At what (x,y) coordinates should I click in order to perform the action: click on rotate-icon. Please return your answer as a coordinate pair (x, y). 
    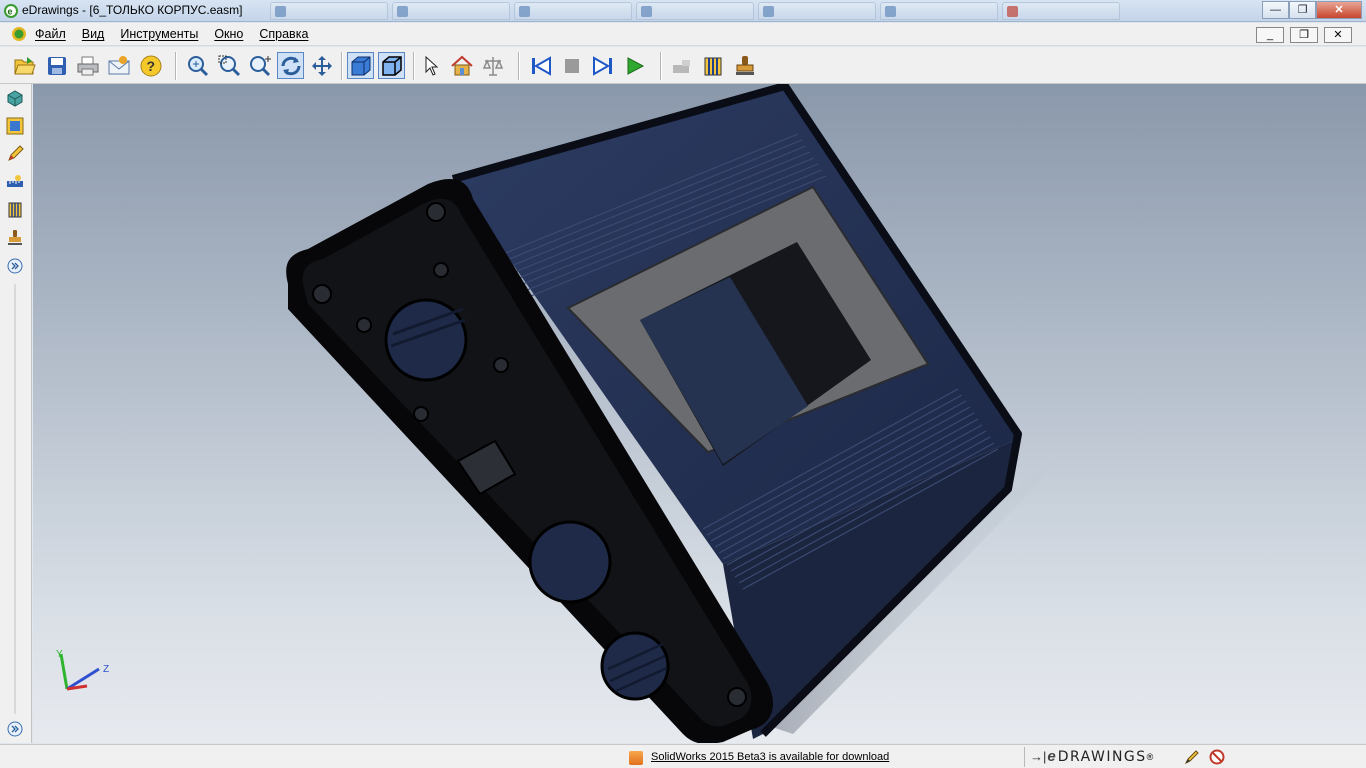
    Looking at the image, I should click on (290, 65).